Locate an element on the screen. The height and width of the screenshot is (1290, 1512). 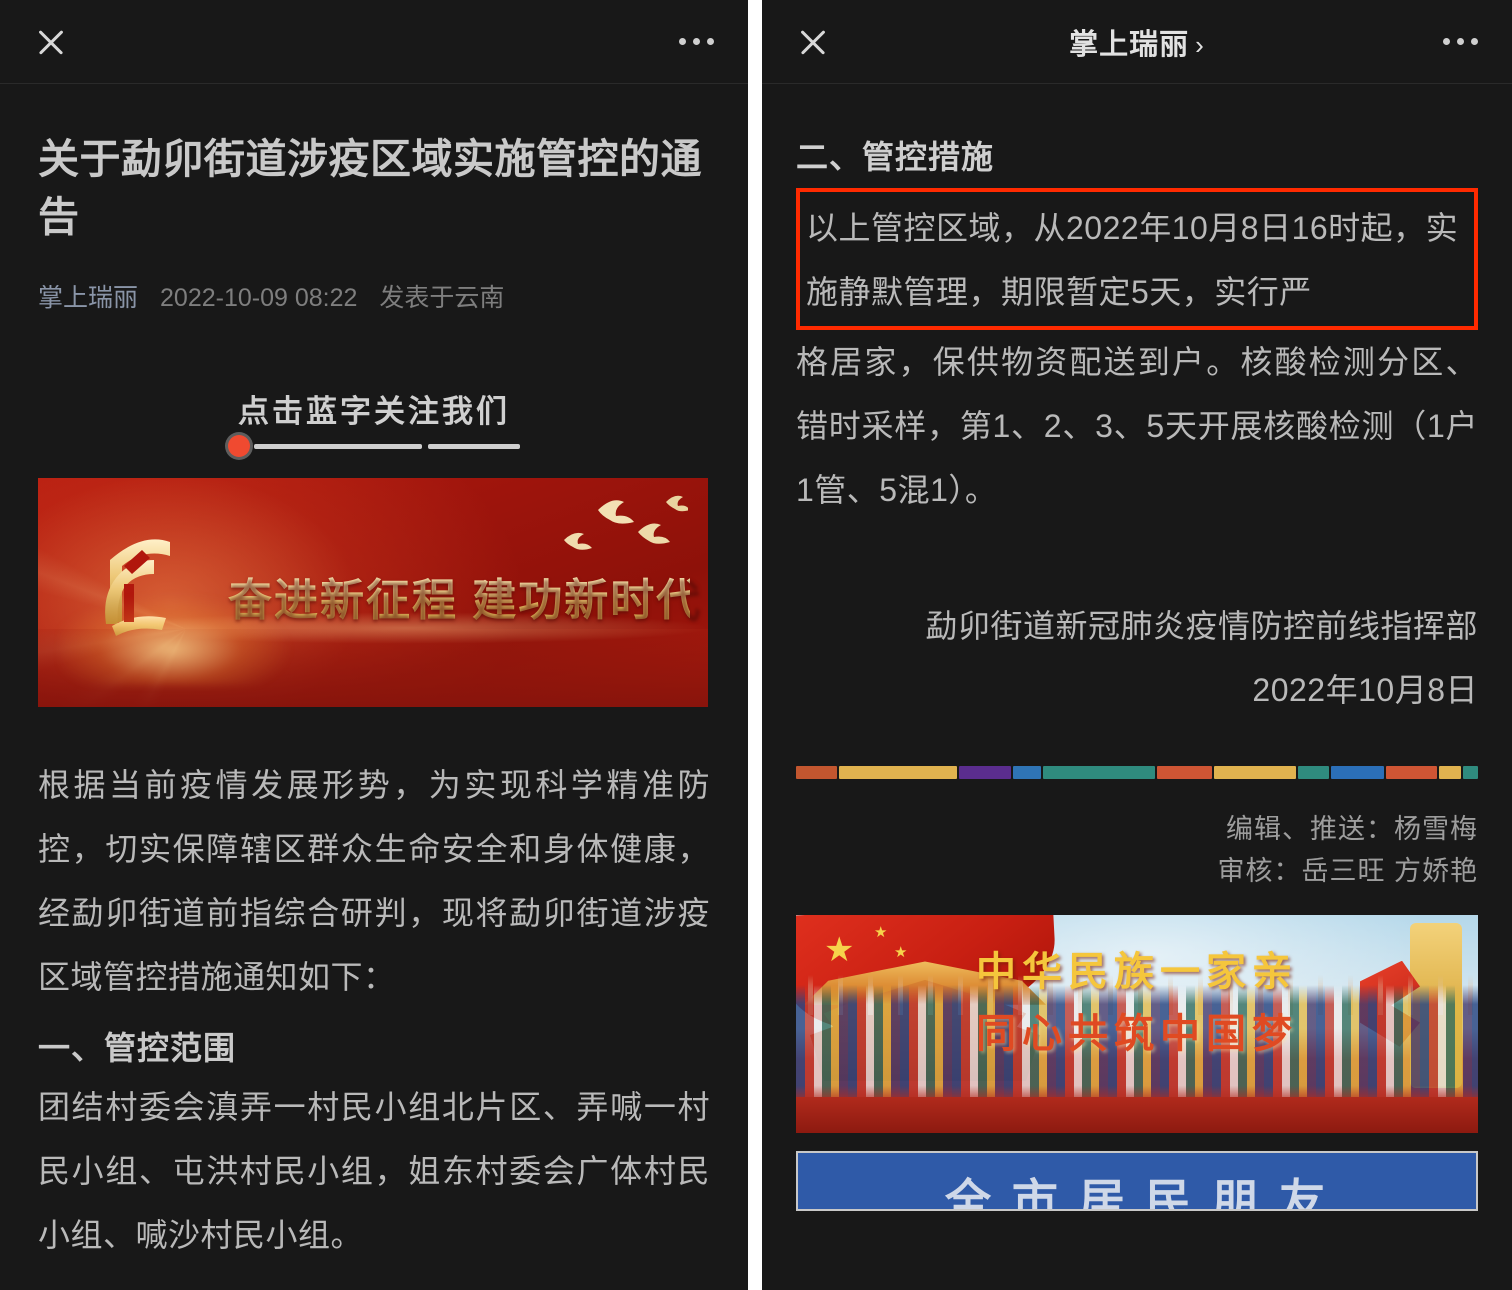
follow-callout: 点击蓝字关注我们 is located at coordinates (374, 422).